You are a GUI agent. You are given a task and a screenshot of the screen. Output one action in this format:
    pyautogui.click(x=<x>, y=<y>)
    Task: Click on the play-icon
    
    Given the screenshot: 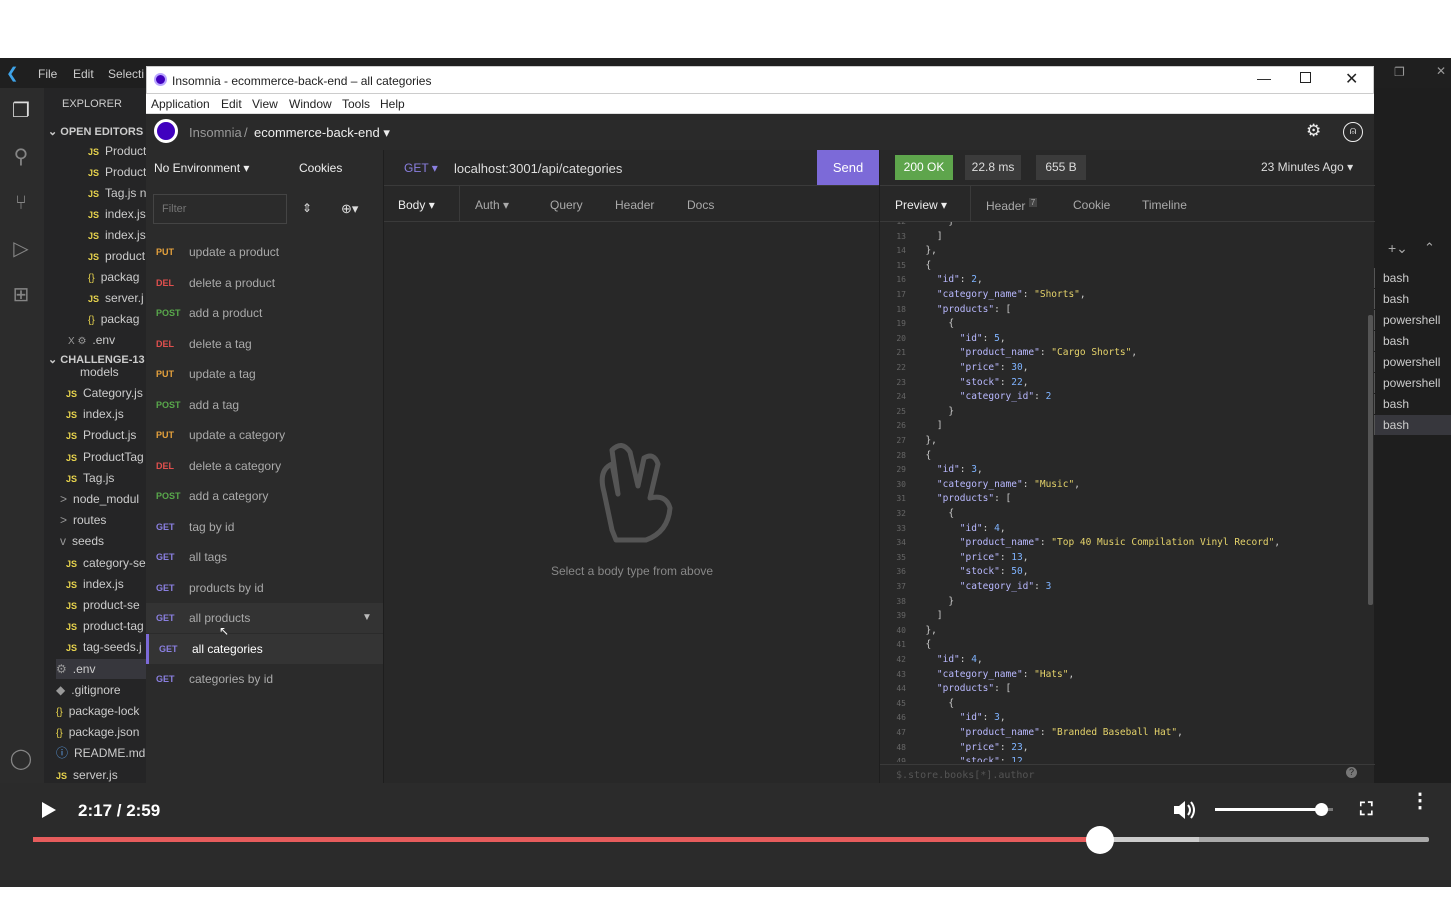 What is the action you would take?
    pyautogui.click(x=49, y=810)
    